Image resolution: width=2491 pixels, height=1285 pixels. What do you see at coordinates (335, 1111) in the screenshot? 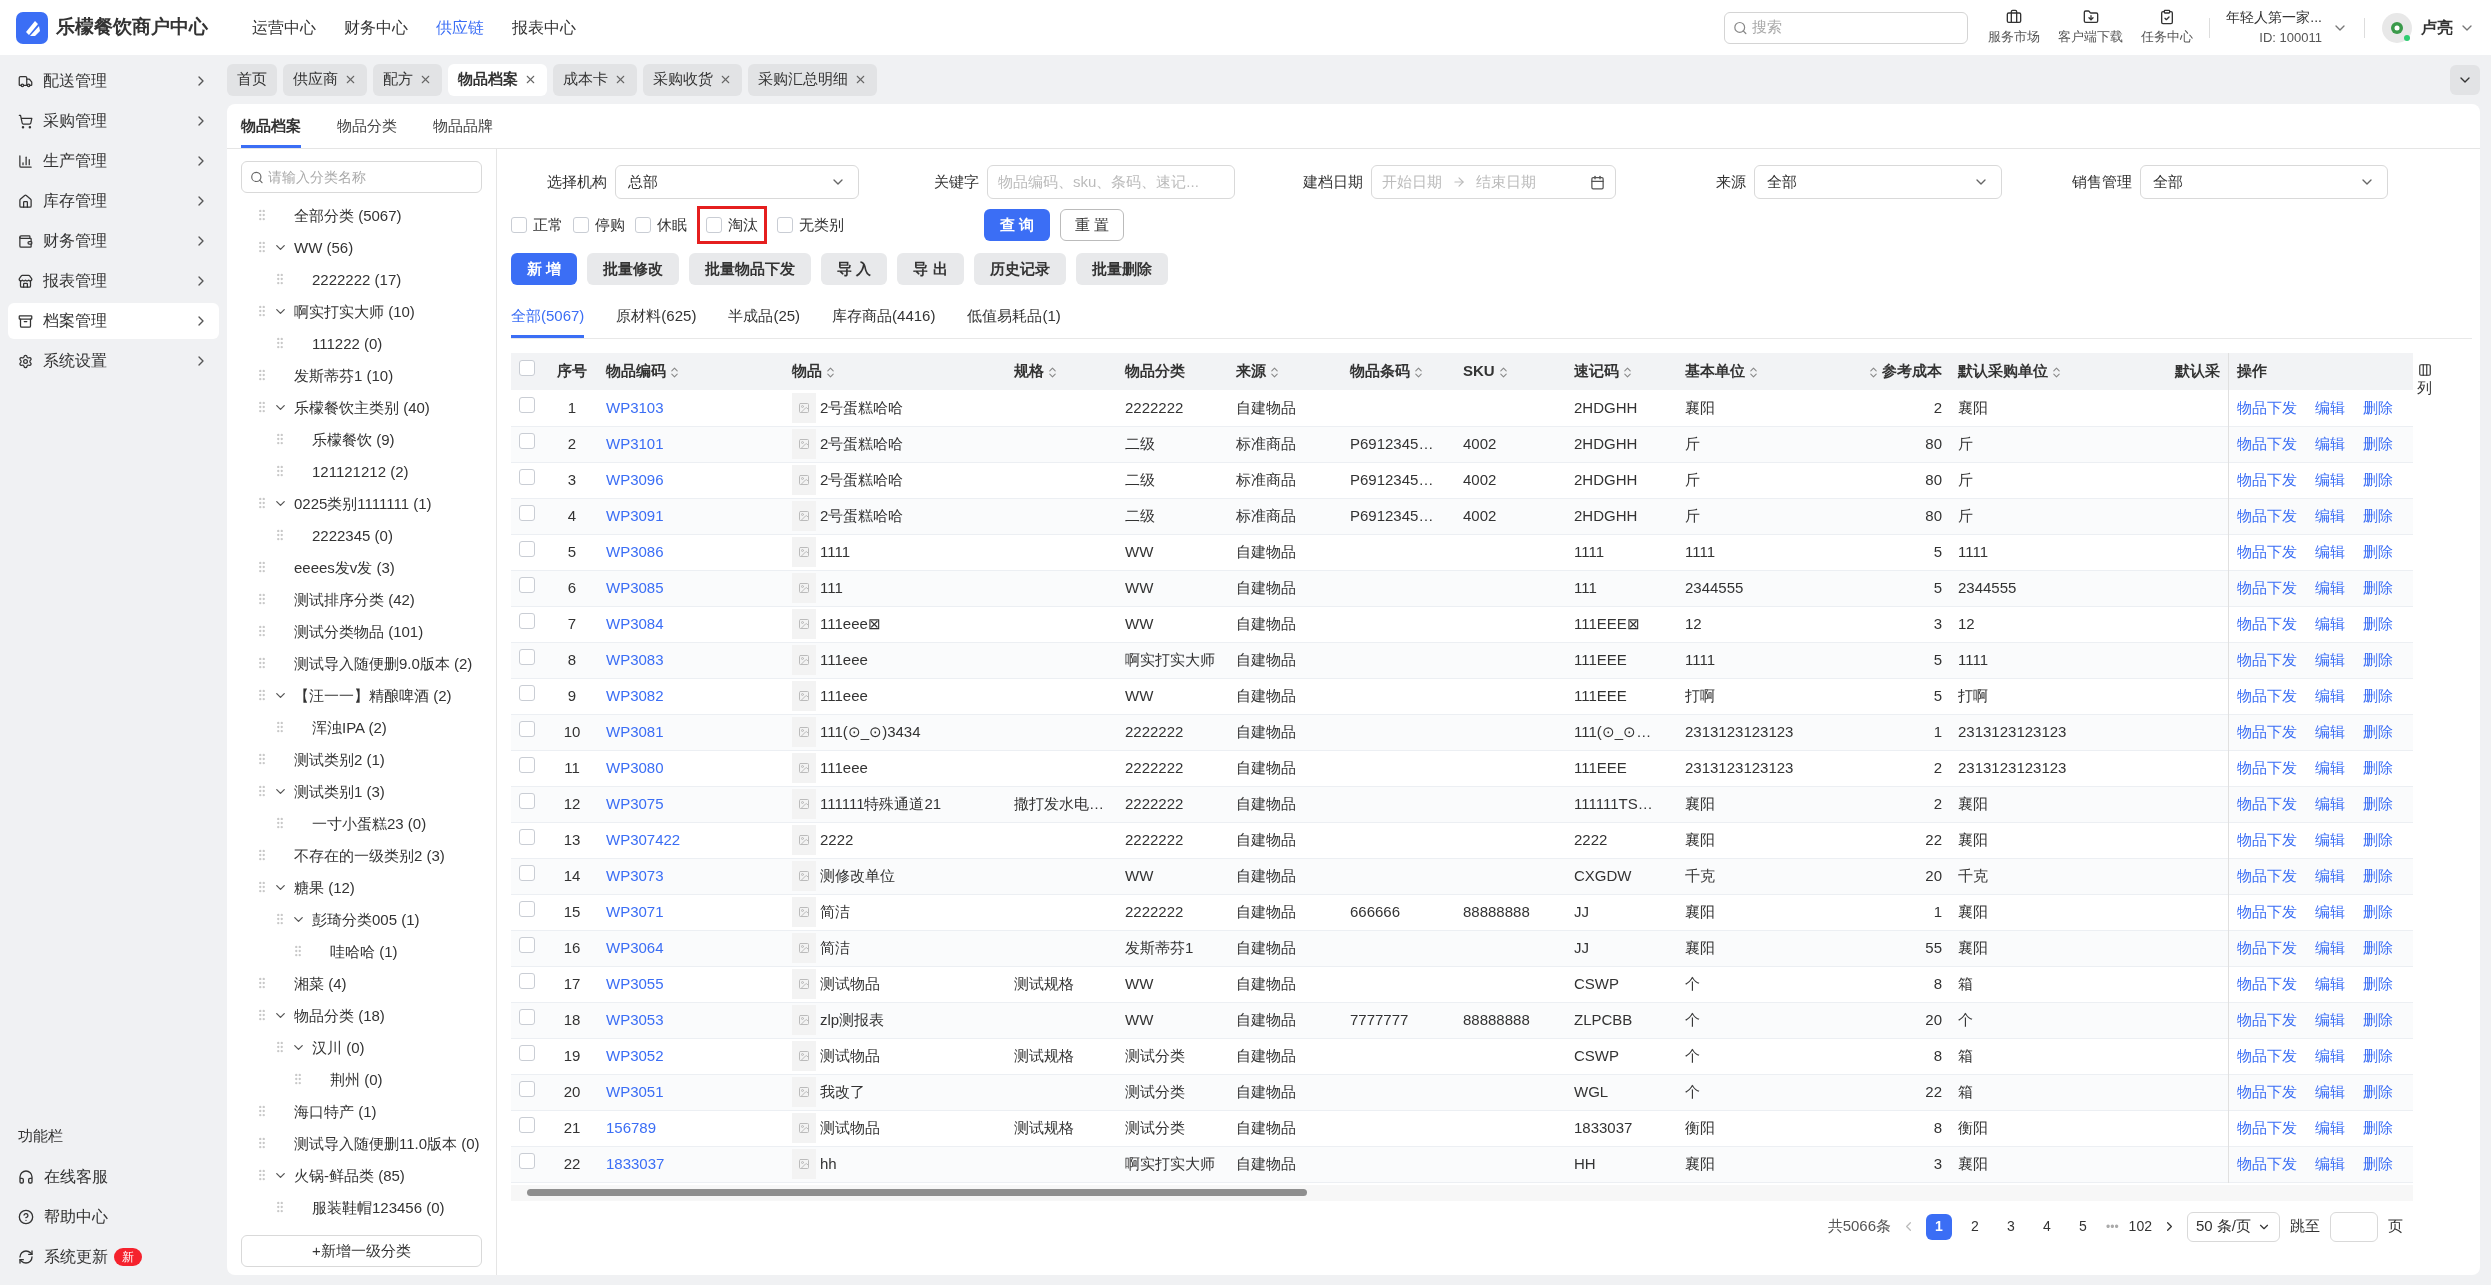
I see `tree-item: 海口特产 (1)` at bounding box center [335, 1111].